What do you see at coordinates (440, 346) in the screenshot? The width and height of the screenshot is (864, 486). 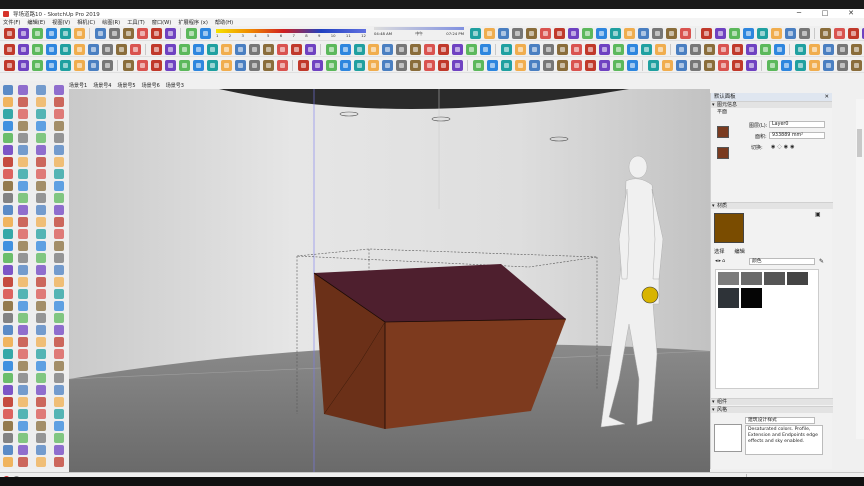 I see `display-box-model` at bounding box center [440, 346].